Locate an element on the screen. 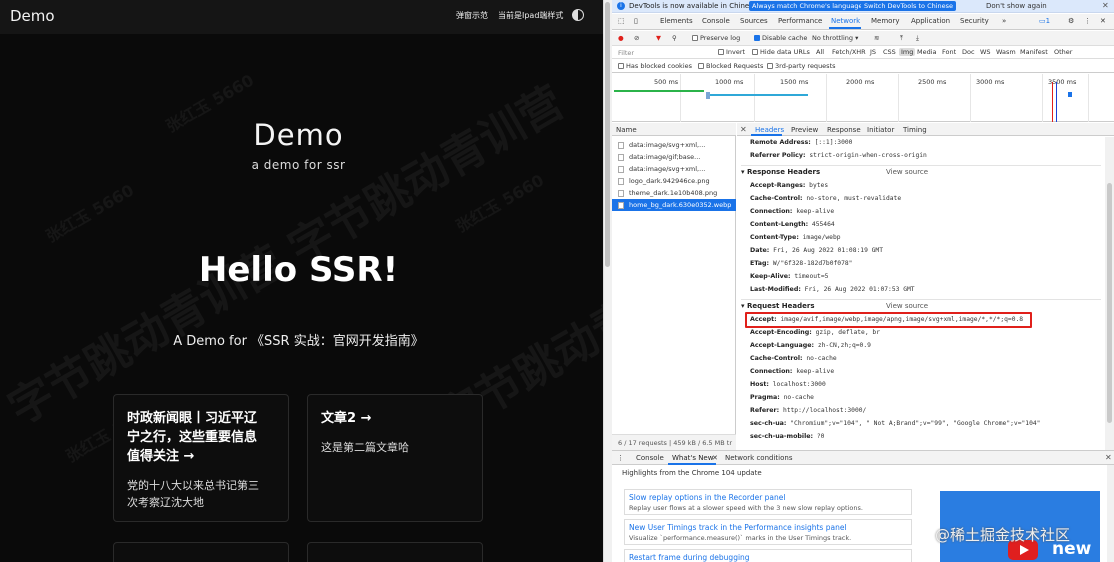  active-tab-indicator is located at coordinates (766, 135).